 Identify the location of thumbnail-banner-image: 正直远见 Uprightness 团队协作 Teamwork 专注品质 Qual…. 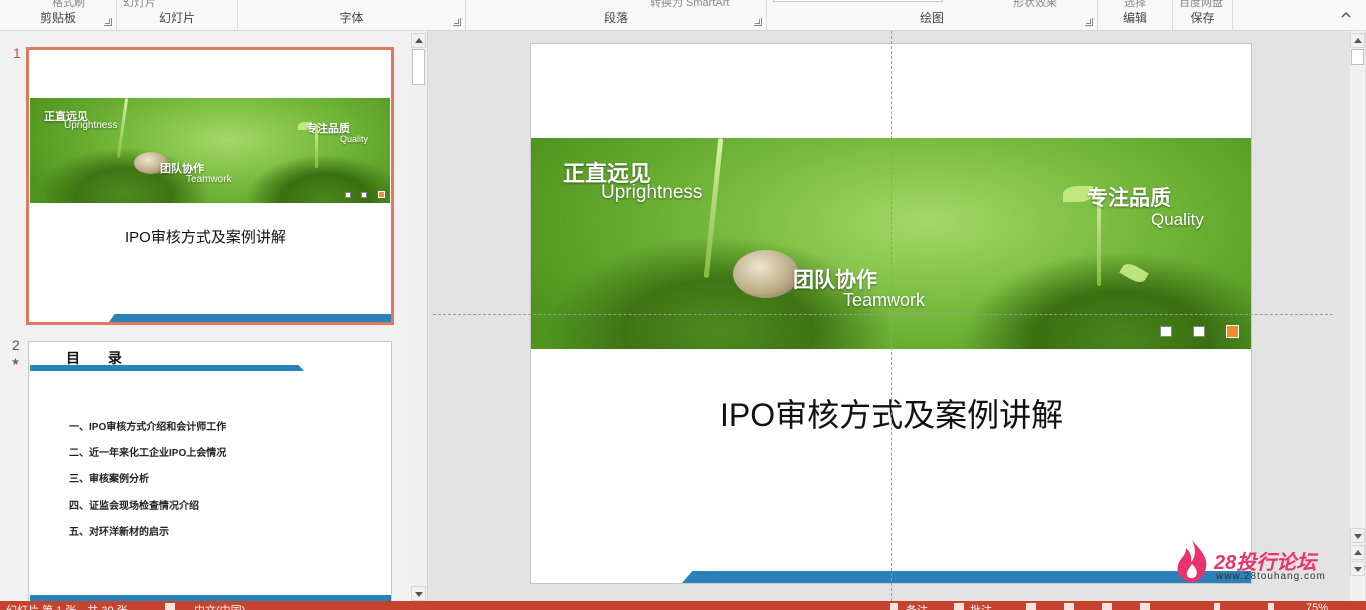
(210, 150).